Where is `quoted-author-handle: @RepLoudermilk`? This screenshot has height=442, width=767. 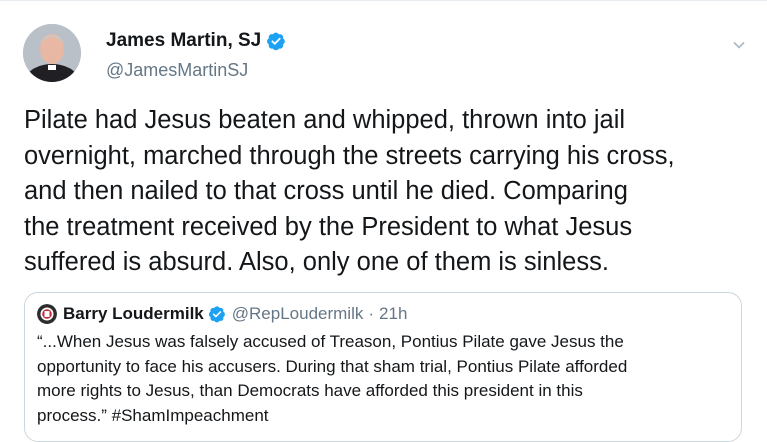 quoted-author-handle: @RepLoudermilk is located at coordinates (298, 314).